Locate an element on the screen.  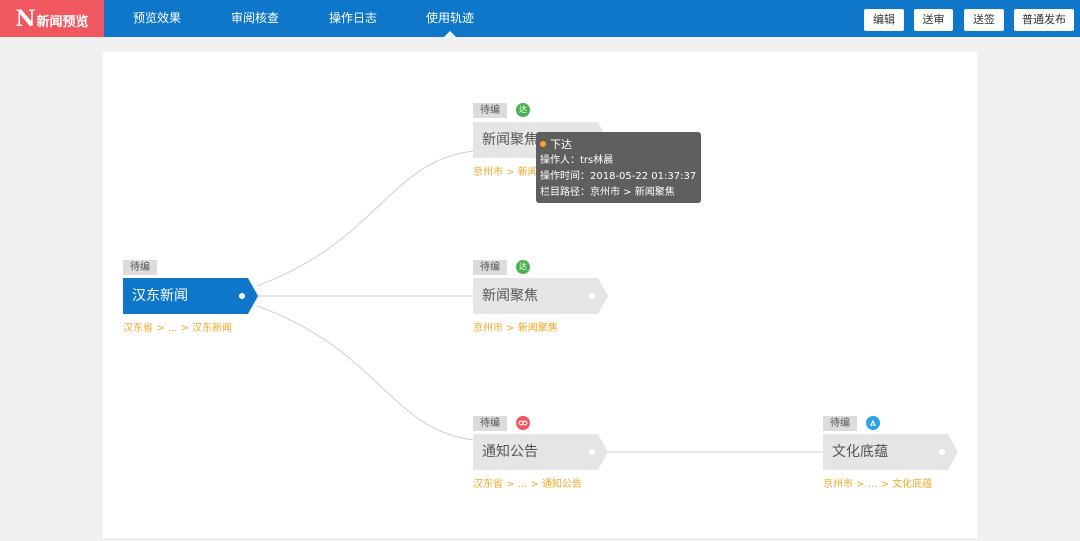
node-news-focus-2: 新闻聚焦 is located at coordinates (540, 296).